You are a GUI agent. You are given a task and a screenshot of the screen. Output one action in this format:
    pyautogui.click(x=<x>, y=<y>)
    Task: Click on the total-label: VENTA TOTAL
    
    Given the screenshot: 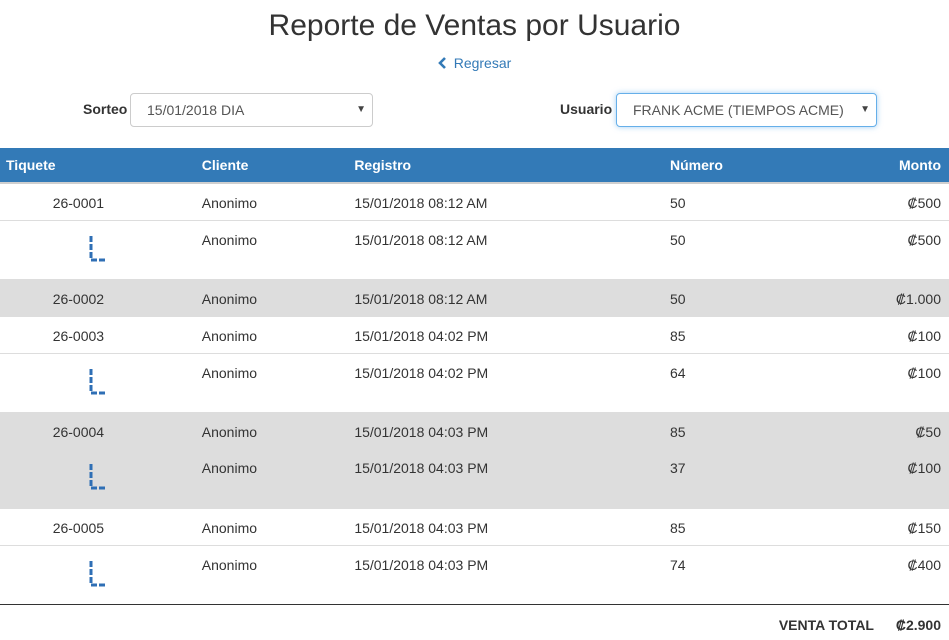 What is the action you would take?
    pyautogui.click(x=826, y=625)
    